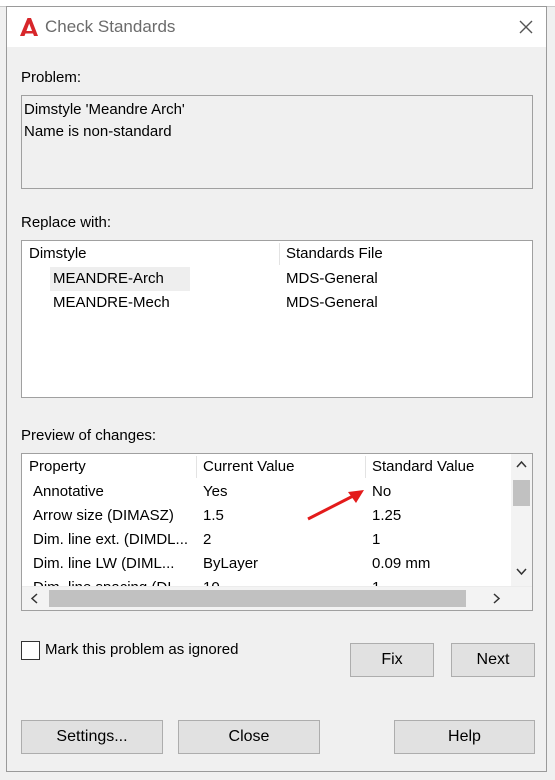  I want to click on vertical-scrollbar, so click(521, 521).